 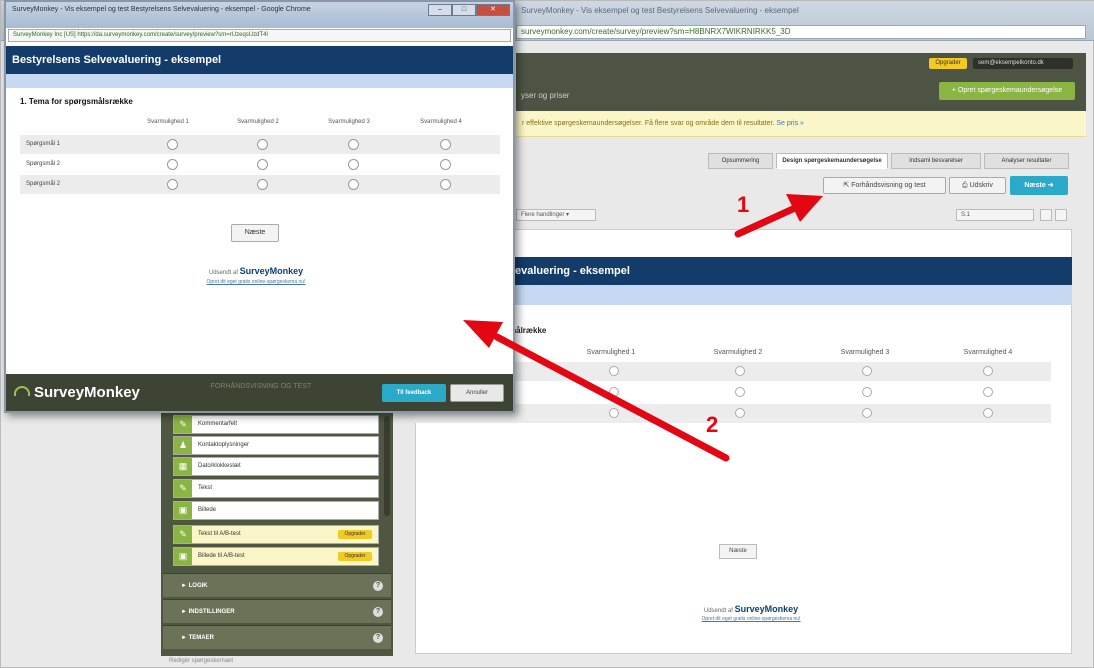 What do you see at coordinates (995, 215) in the screenshot?
I see `page-select: S.1` at bounding box center [995, 215].